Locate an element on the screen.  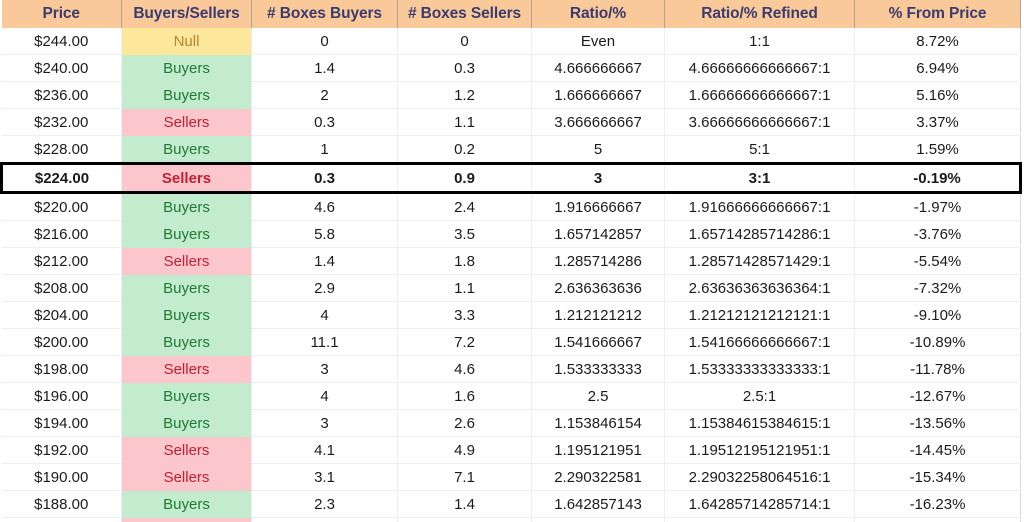
cell-ratio: 1.657142857 is located at coordinates (598, 234).